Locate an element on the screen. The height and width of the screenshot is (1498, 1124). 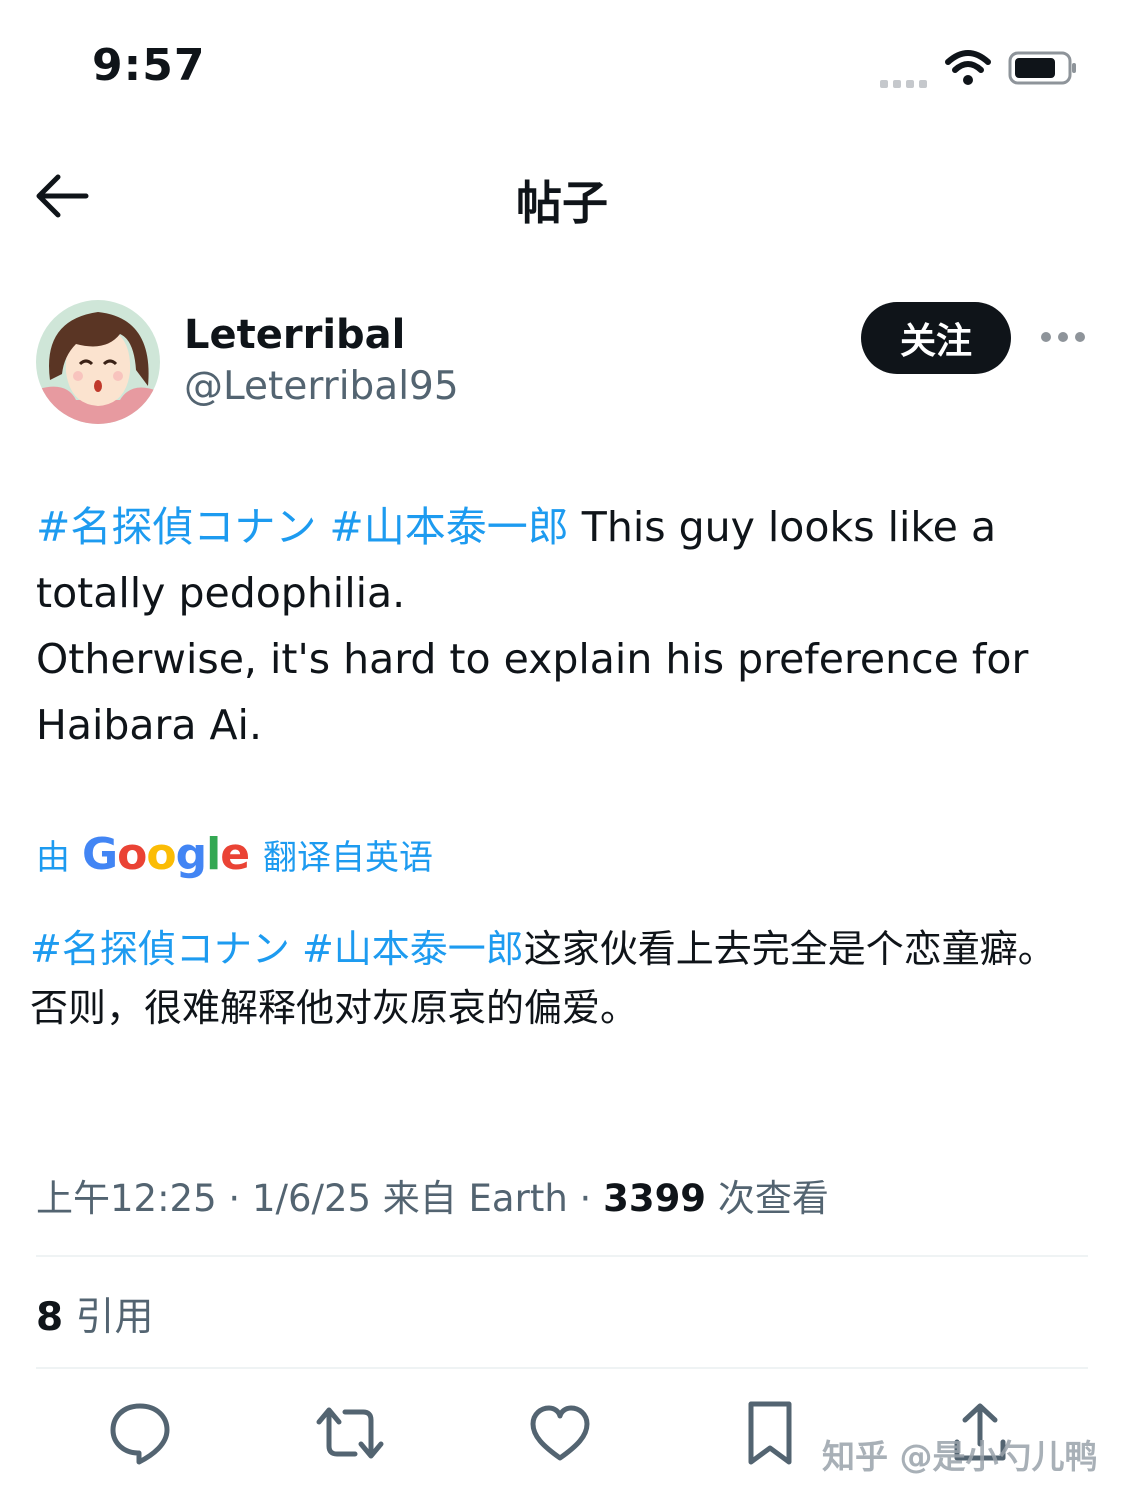
quotes-label: 引用 is located at coordinates (114, 1317).